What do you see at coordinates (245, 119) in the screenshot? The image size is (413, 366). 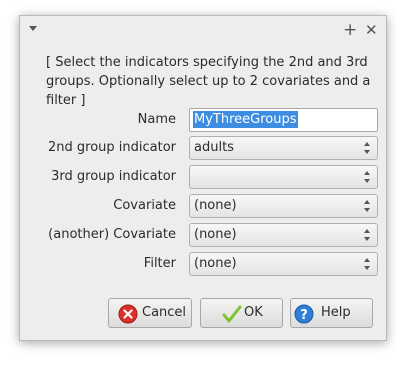 I see `name-field-value: MyThreeGroups` at bounding box center [245, 119].